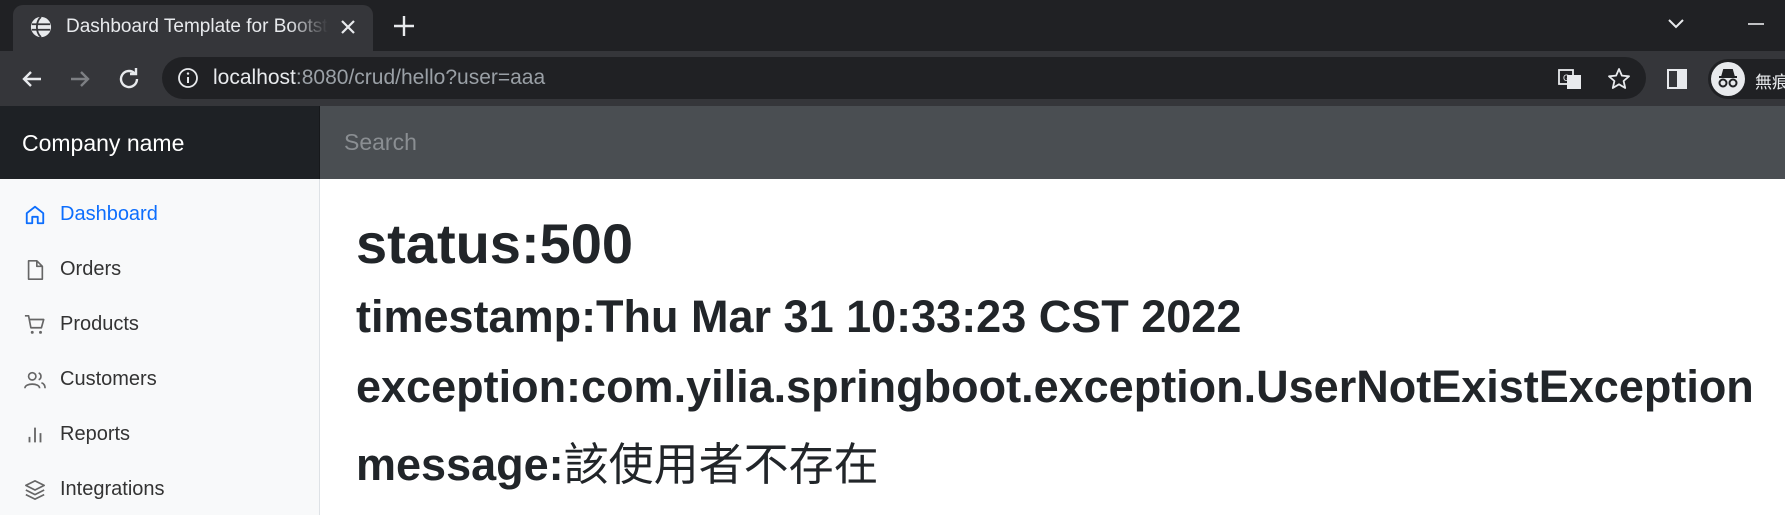 The height and width of the screenshot is (515, 1785). I want to click on error-timestamp: timestamp:Thu Mar 31 10:33:23 CST 2022, so click(799, 316).